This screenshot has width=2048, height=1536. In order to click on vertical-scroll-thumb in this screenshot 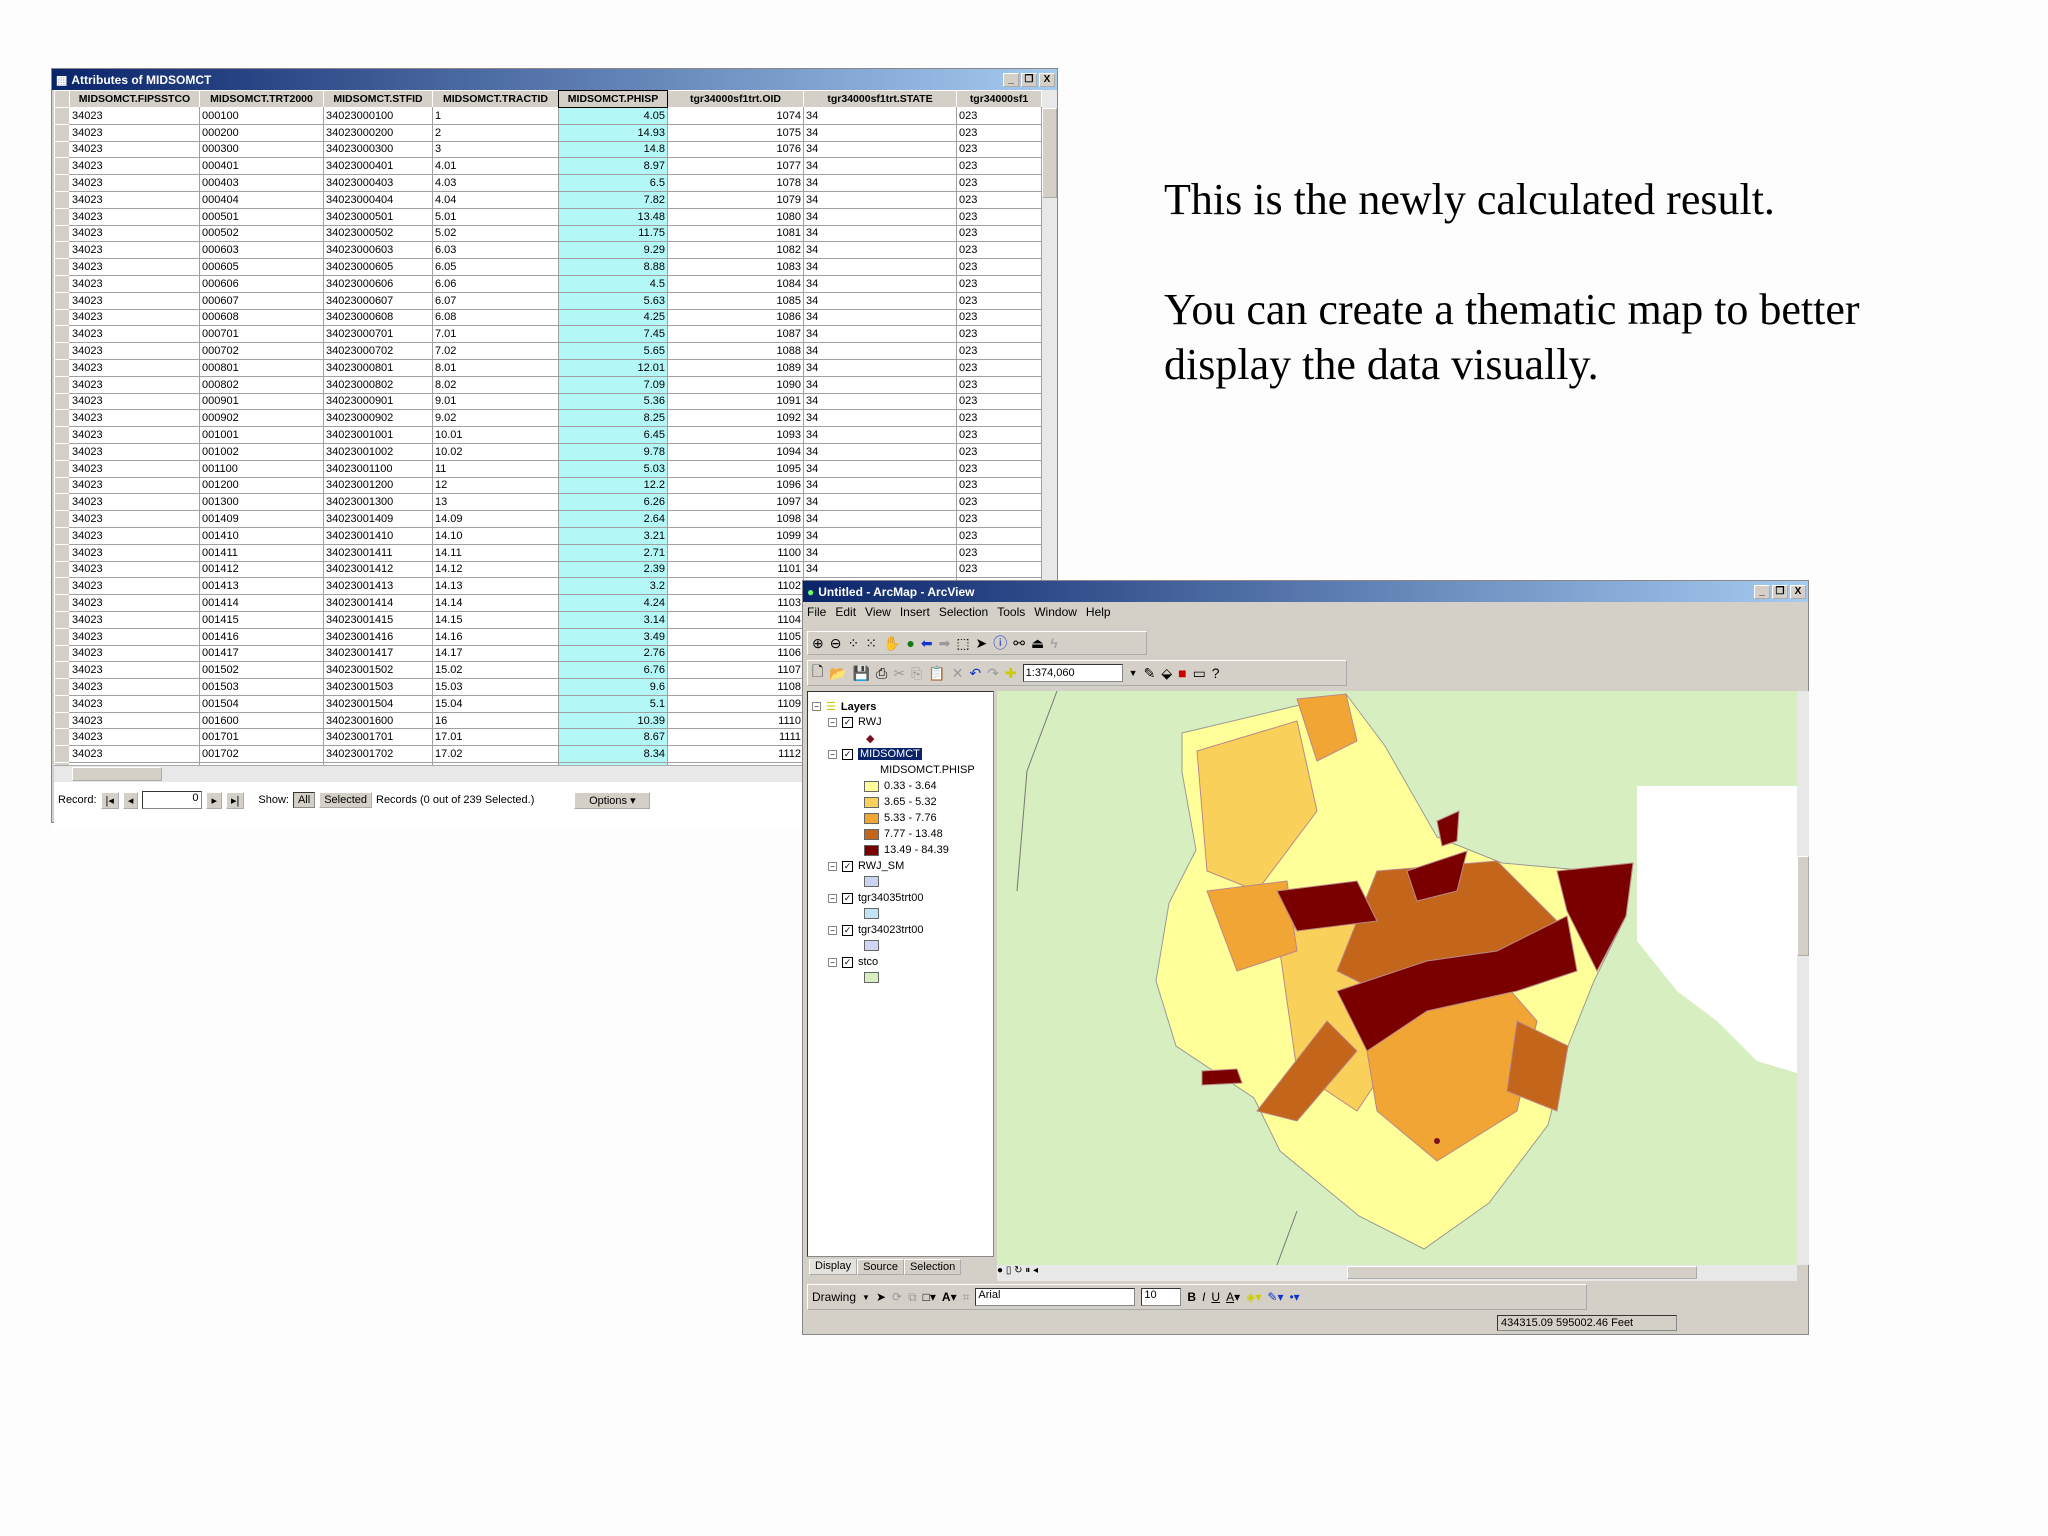, I will do `click(1049, 153)`.